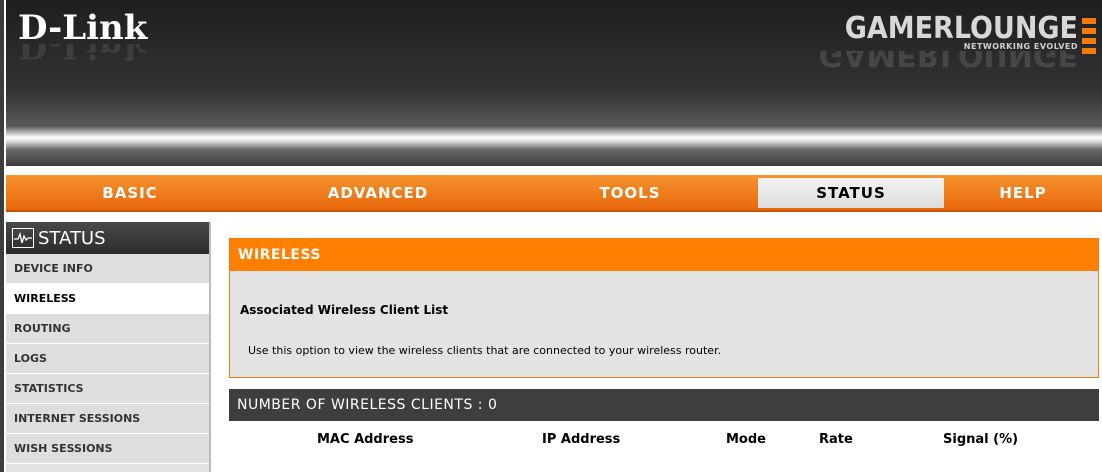 Image resolution: width=1102 pixels, height=472 pixels. Describe the element at coordinates (2, 236) in the screenshot. I see `left-edge-bar` at that location.